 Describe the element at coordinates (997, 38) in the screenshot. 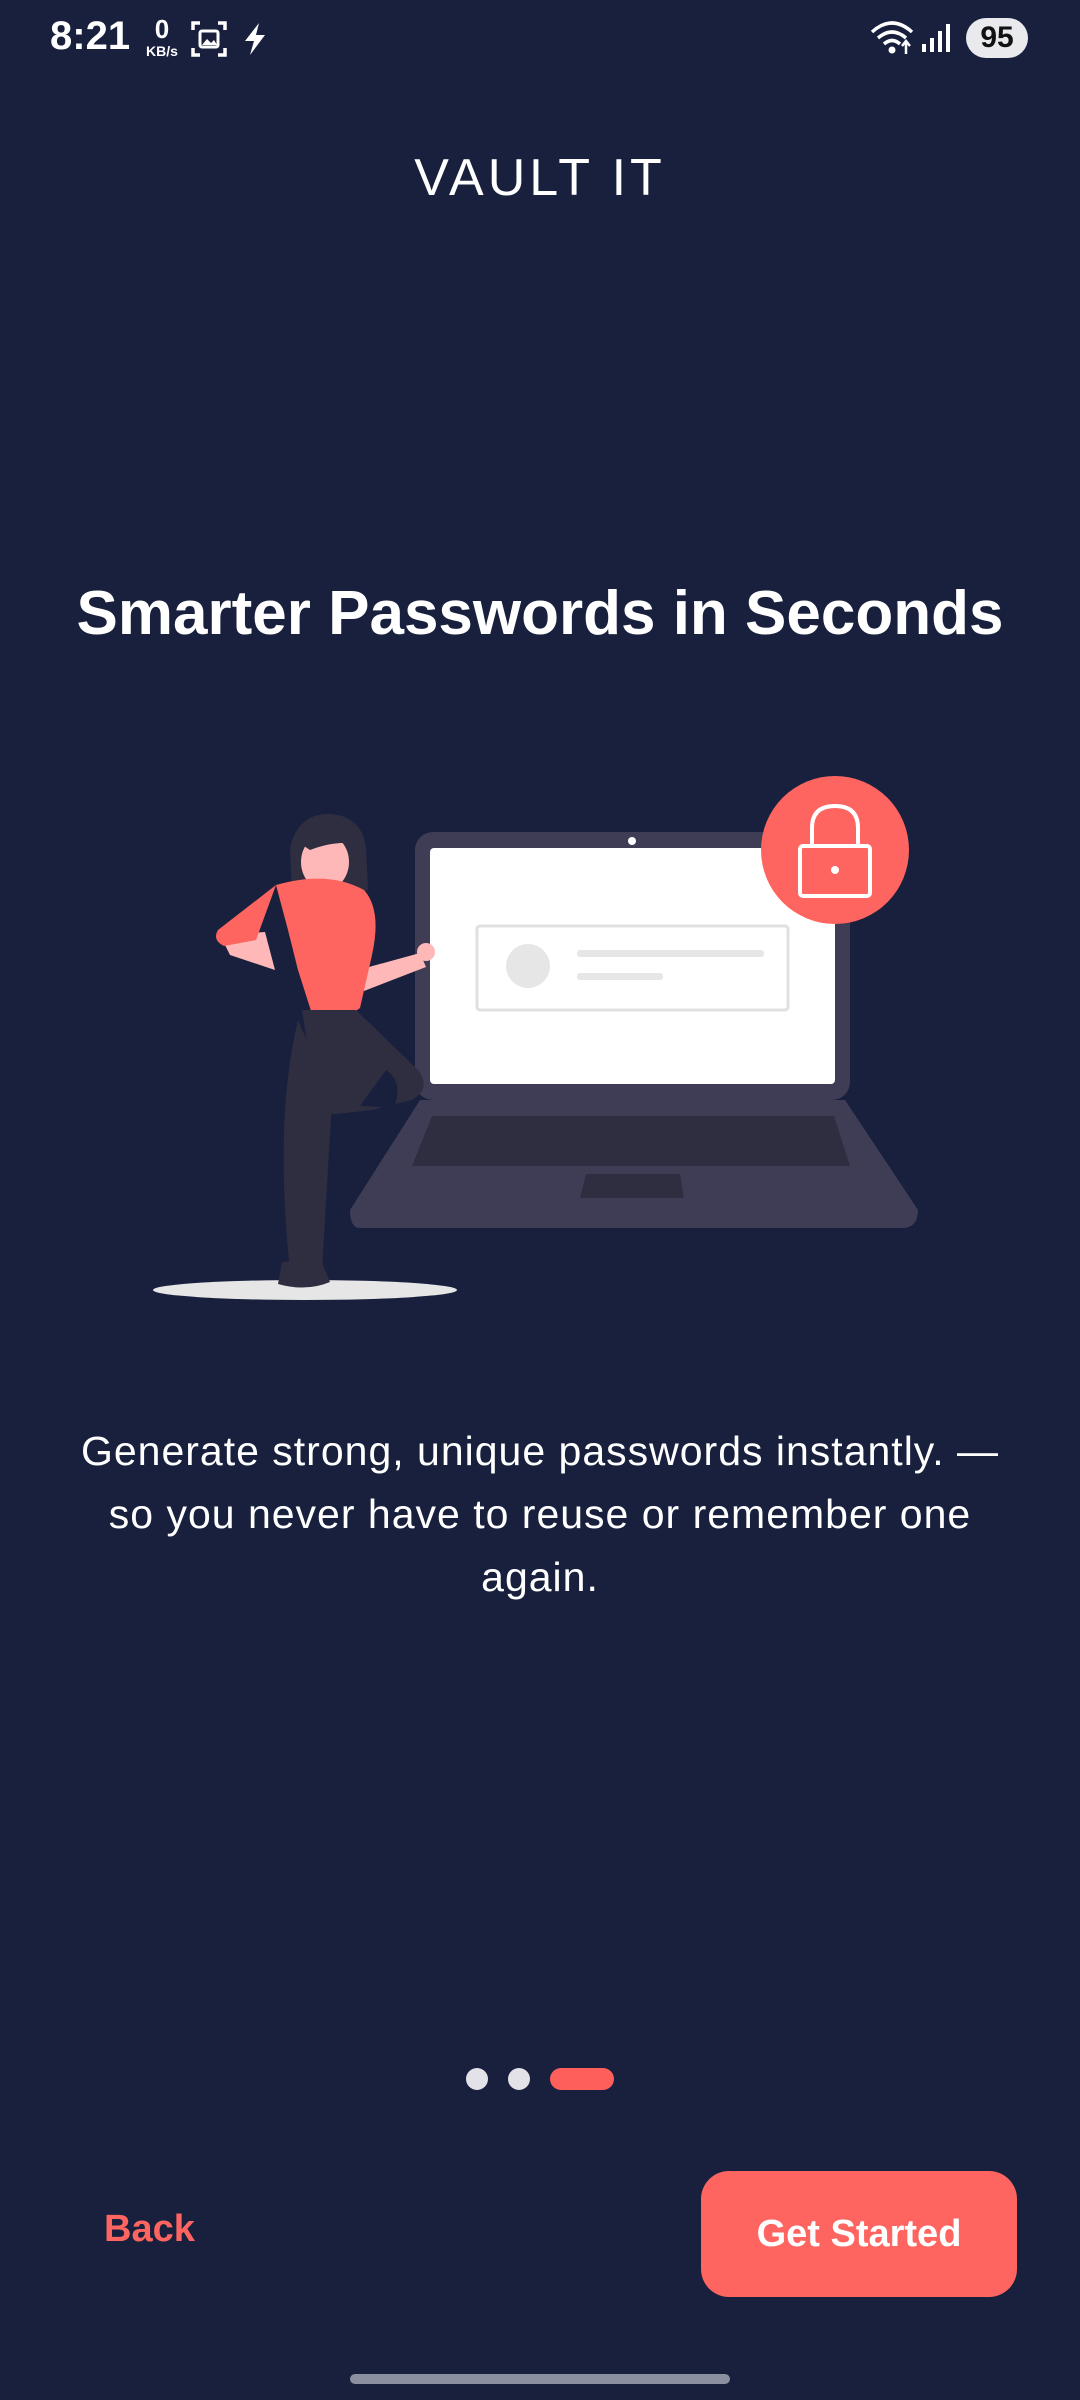

I see `battery-indicator: 95` at that location.